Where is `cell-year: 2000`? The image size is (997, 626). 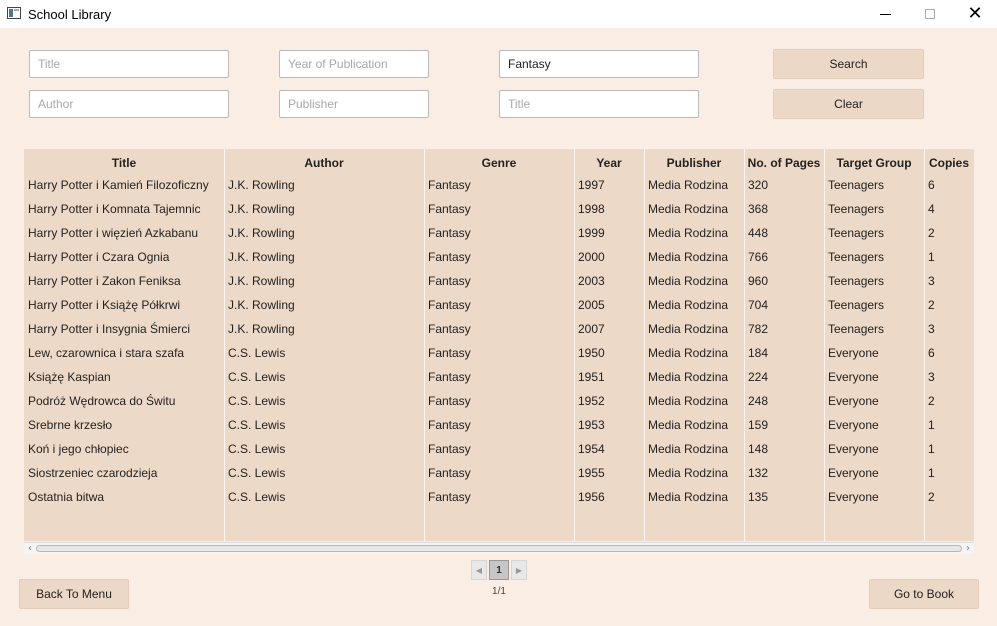 cell-year: 2000 is located at coordinates (591, 257).